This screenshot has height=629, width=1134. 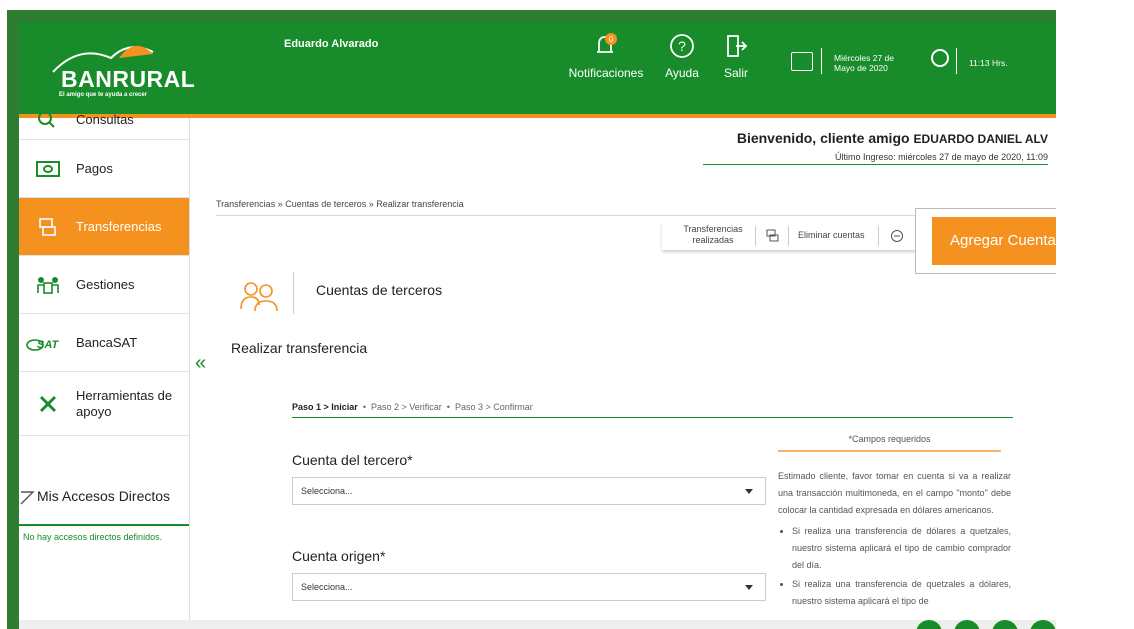 I want to click on calendar-icon, so click(x=802, y=61).